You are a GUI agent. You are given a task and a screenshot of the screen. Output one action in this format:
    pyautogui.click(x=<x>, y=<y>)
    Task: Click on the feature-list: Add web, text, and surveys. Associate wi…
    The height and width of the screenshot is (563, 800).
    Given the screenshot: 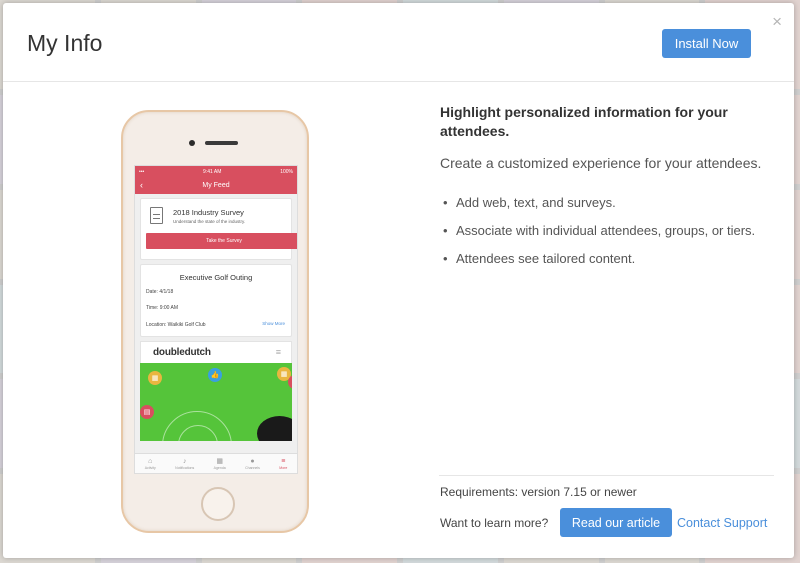 What is the action you would take?
    pyautogui.click(x=610, y=231)
    